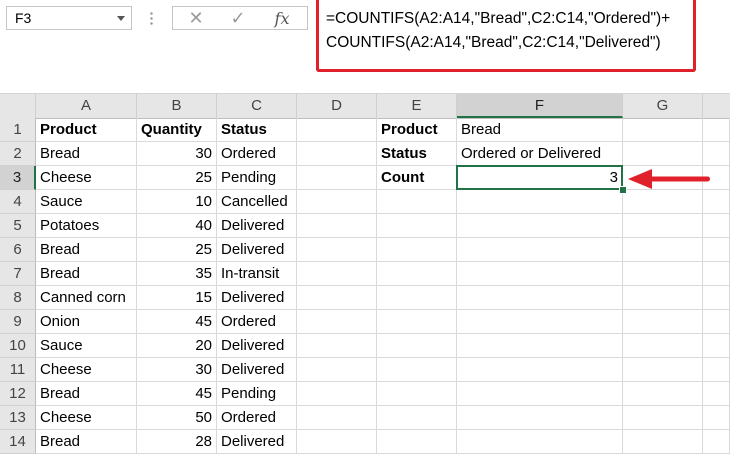  I want to click on cell-f2: Ordered or Delivered, so click(540, 154).